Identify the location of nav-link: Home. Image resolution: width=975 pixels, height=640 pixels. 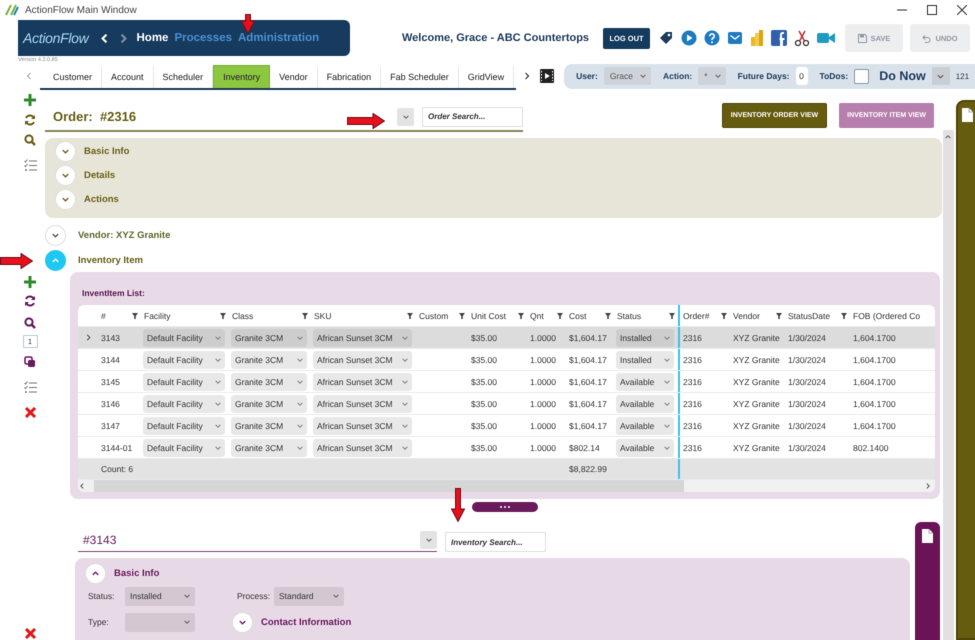
(152, 38).